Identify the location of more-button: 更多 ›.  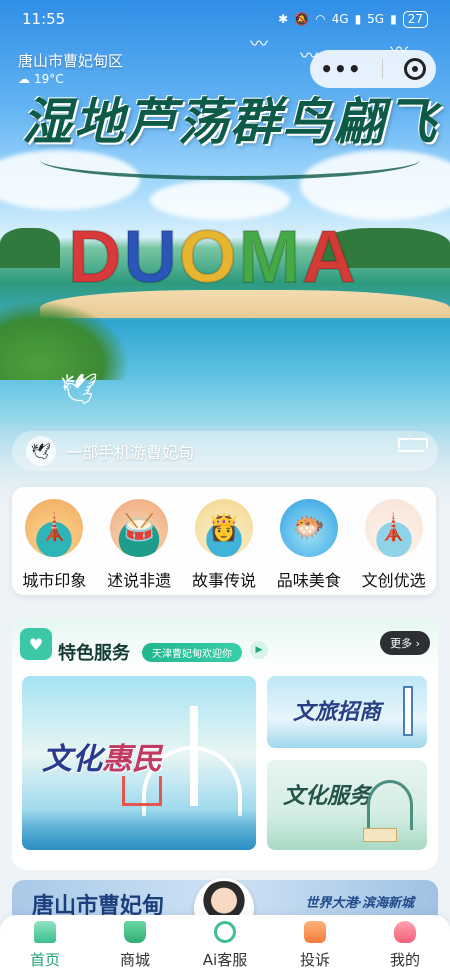
(405, 643).